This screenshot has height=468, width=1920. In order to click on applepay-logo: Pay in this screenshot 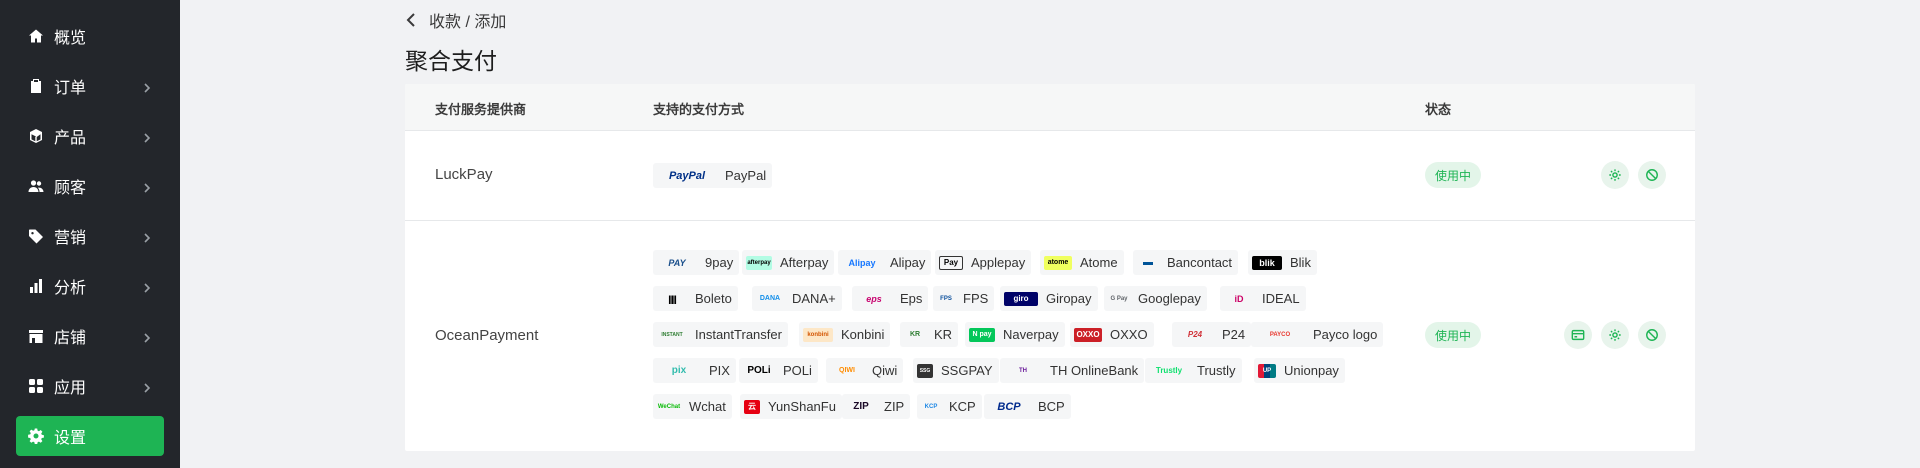, I will do `click(951, 262)`.